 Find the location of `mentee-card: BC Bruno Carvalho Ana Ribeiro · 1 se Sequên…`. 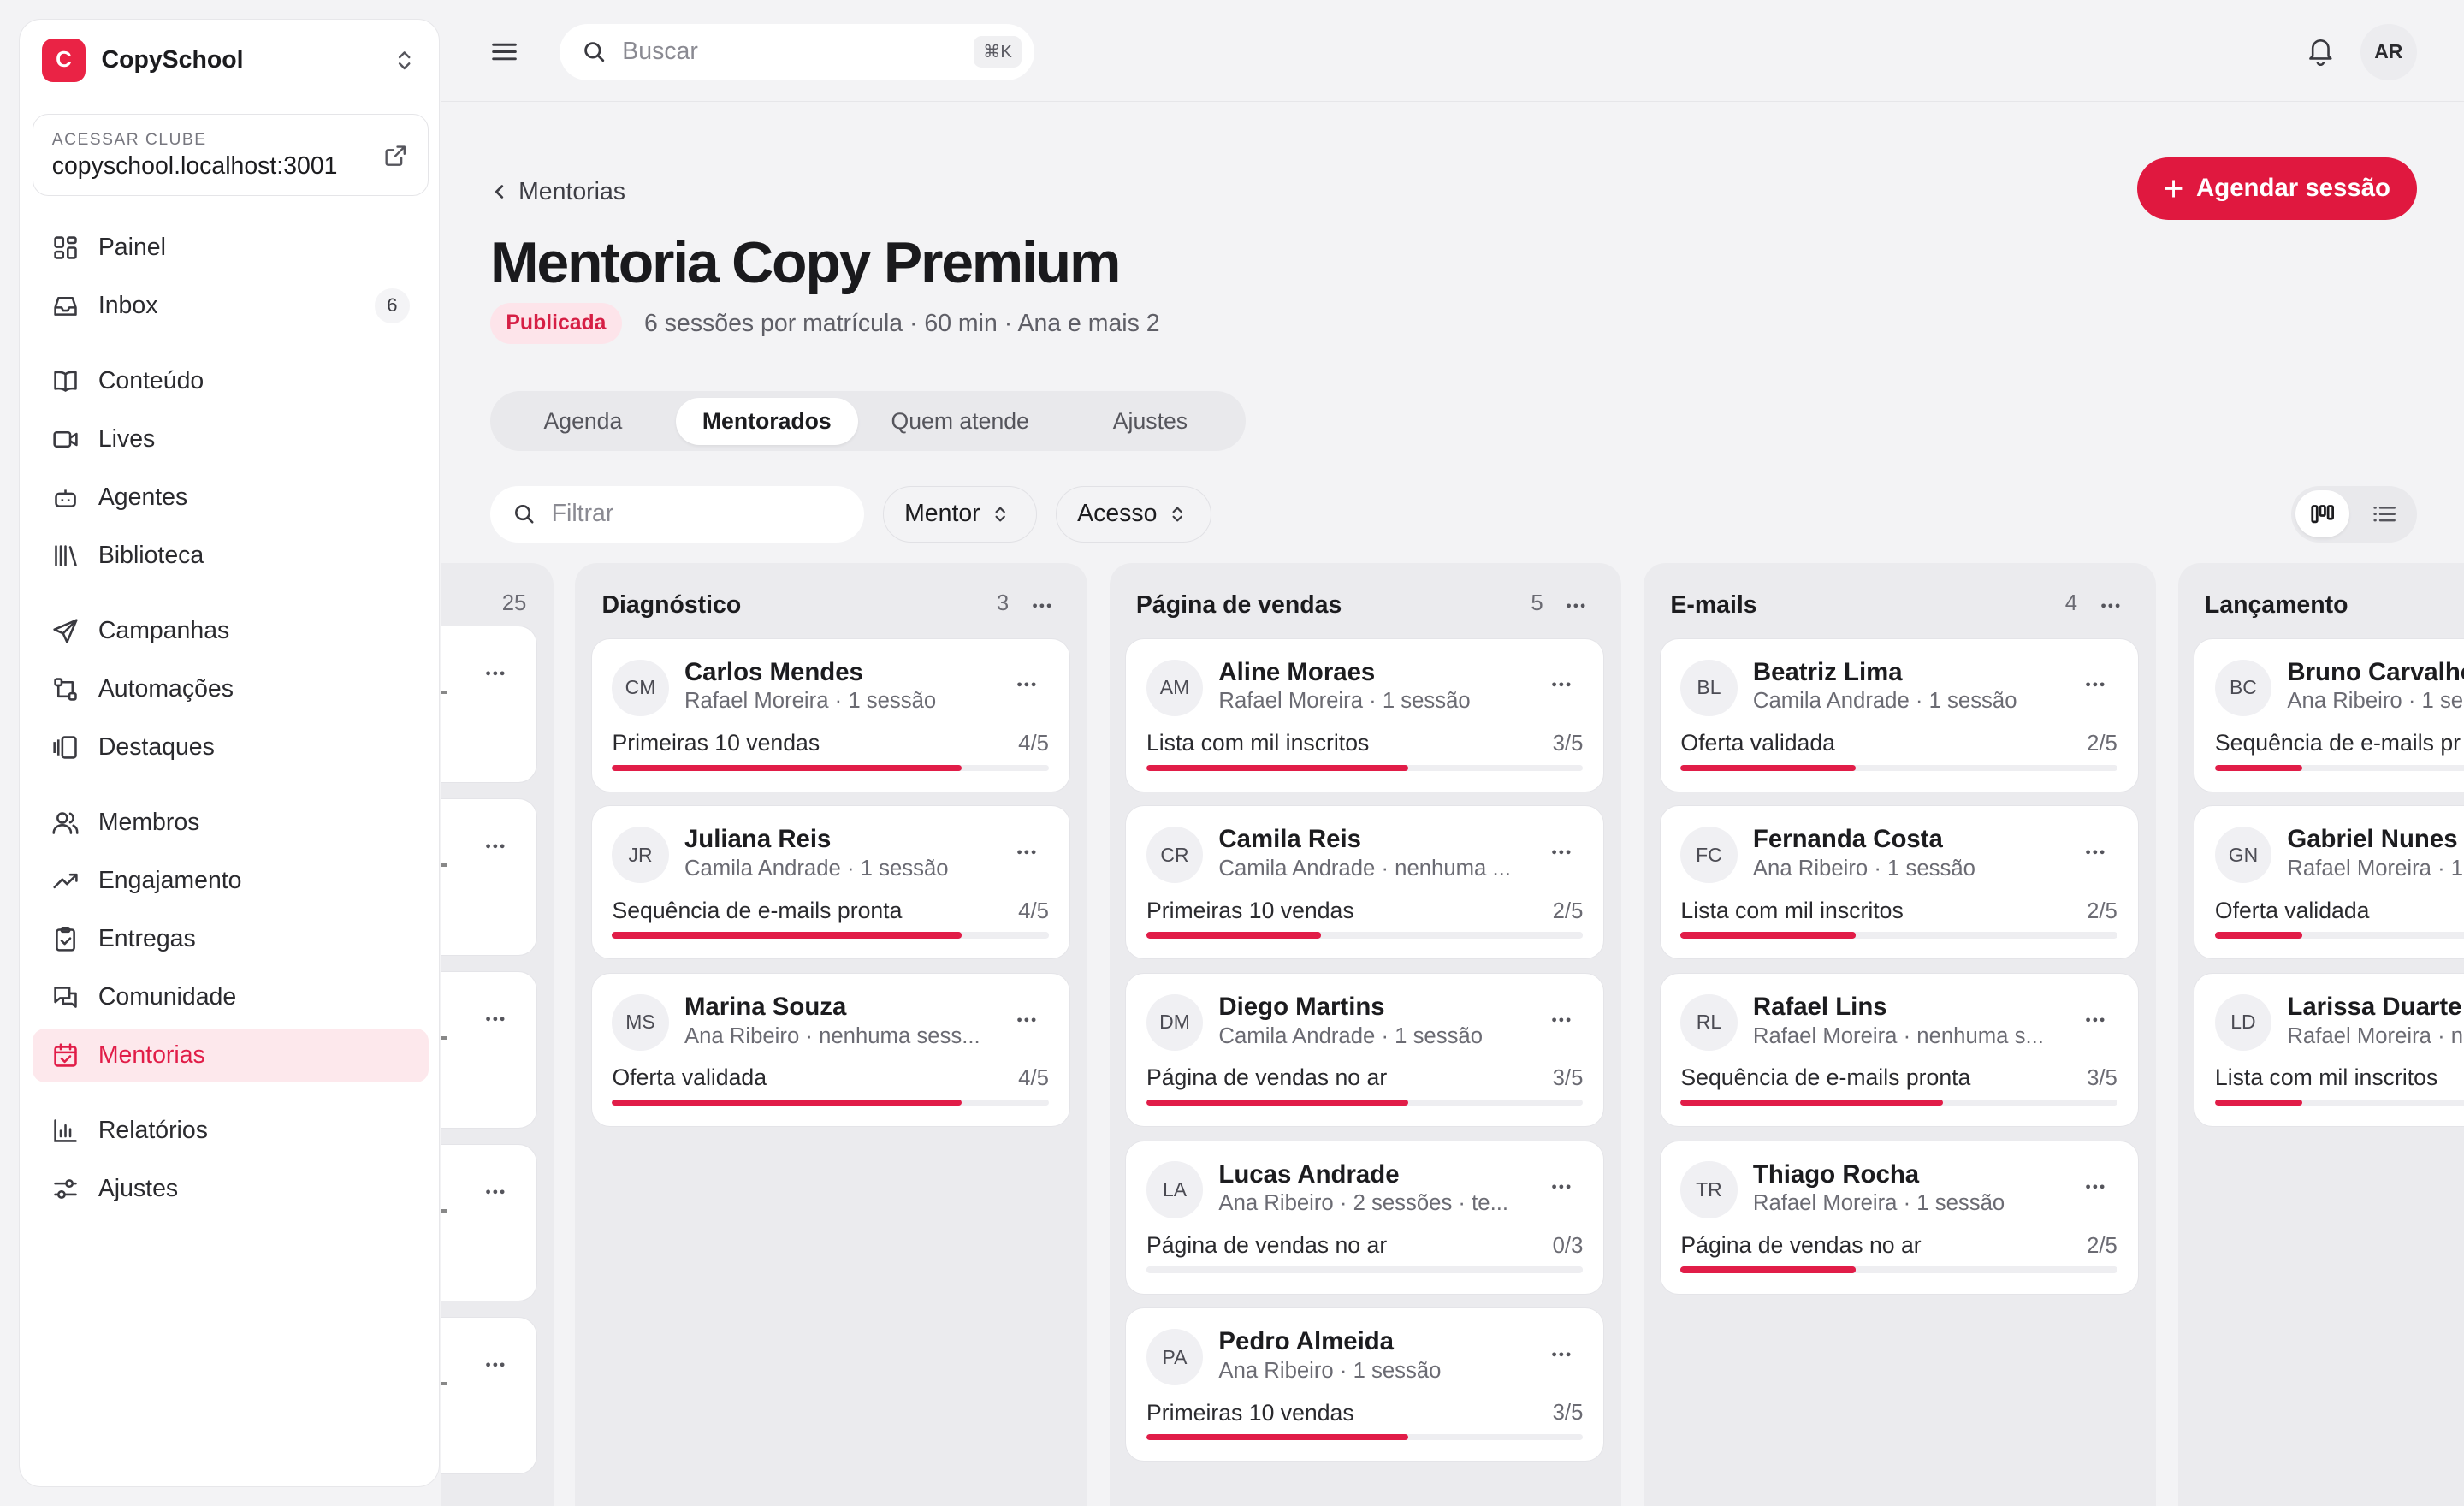

mentee-card: BC Bruno Carvalho Ana Ribeiro · 1 se Sequên… is located at coordinates (2329, 715).